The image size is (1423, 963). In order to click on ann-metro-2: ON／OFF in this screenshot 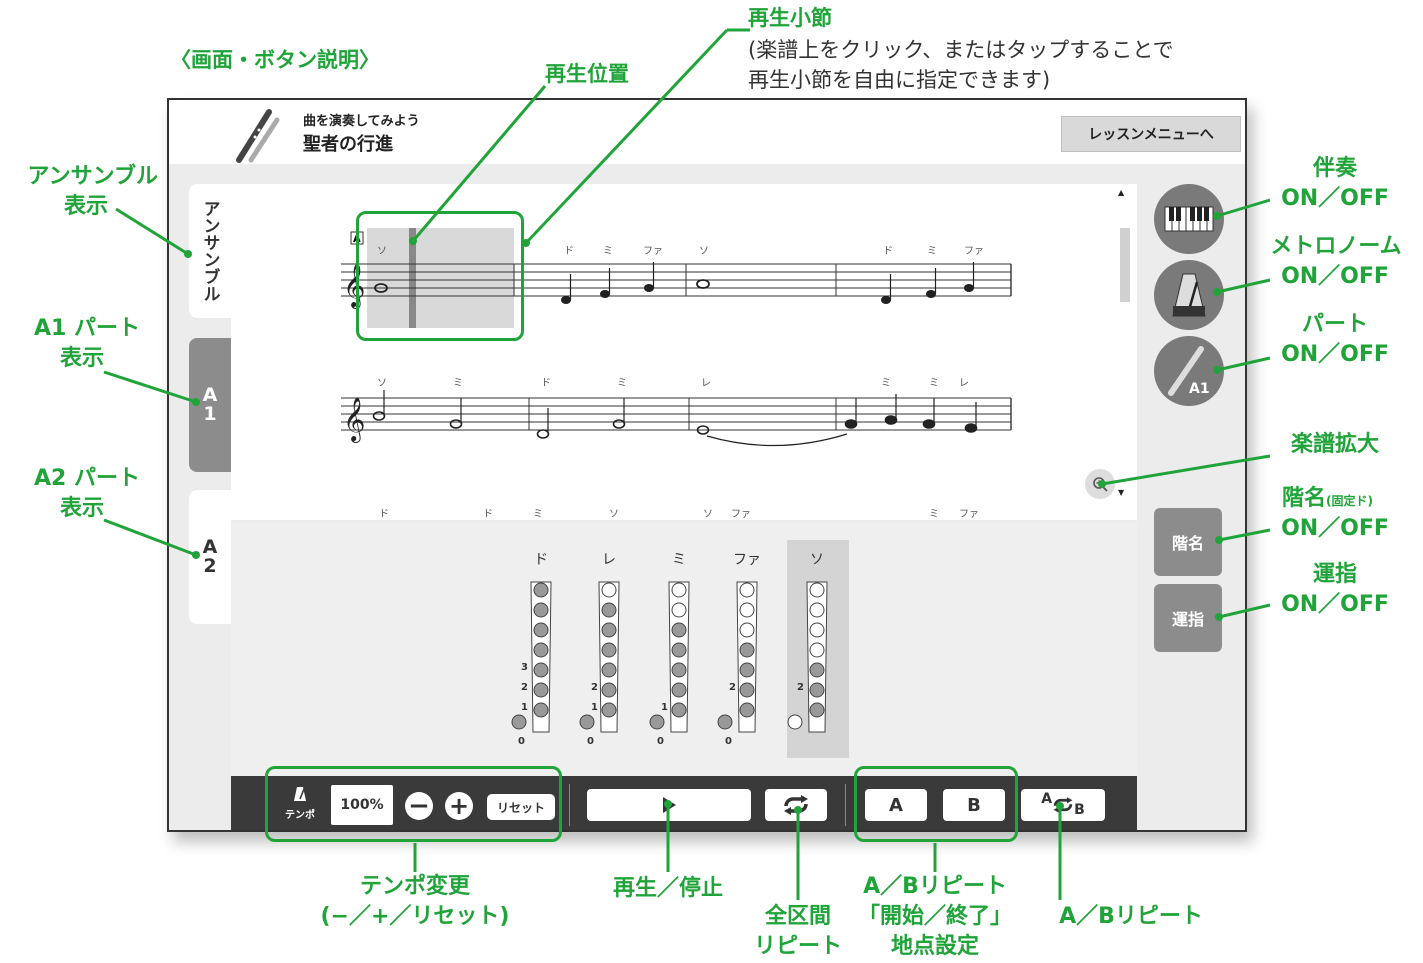, I will do `click(1335, 276)`.